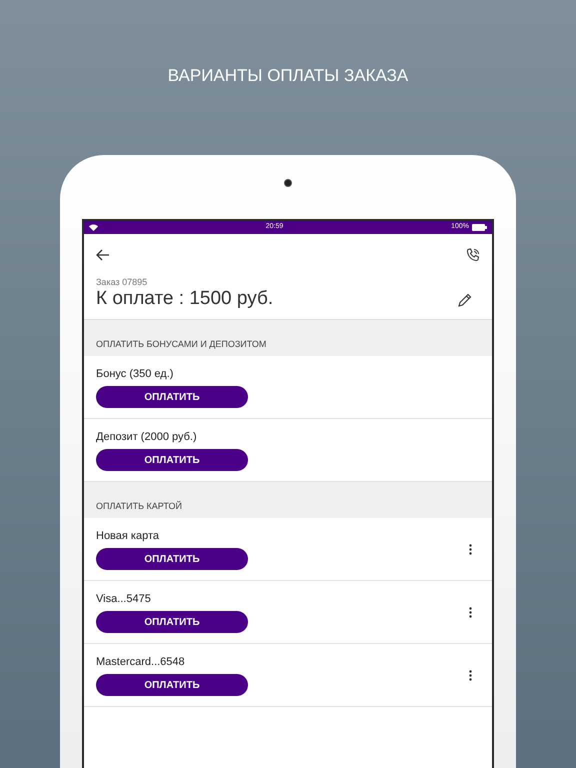 The width and height of the screenshot is (576, 768). What do you see at coordinates (103, 255) in the screenshot?
I see `back-arrow-icon` at bounding box center [103, 255].